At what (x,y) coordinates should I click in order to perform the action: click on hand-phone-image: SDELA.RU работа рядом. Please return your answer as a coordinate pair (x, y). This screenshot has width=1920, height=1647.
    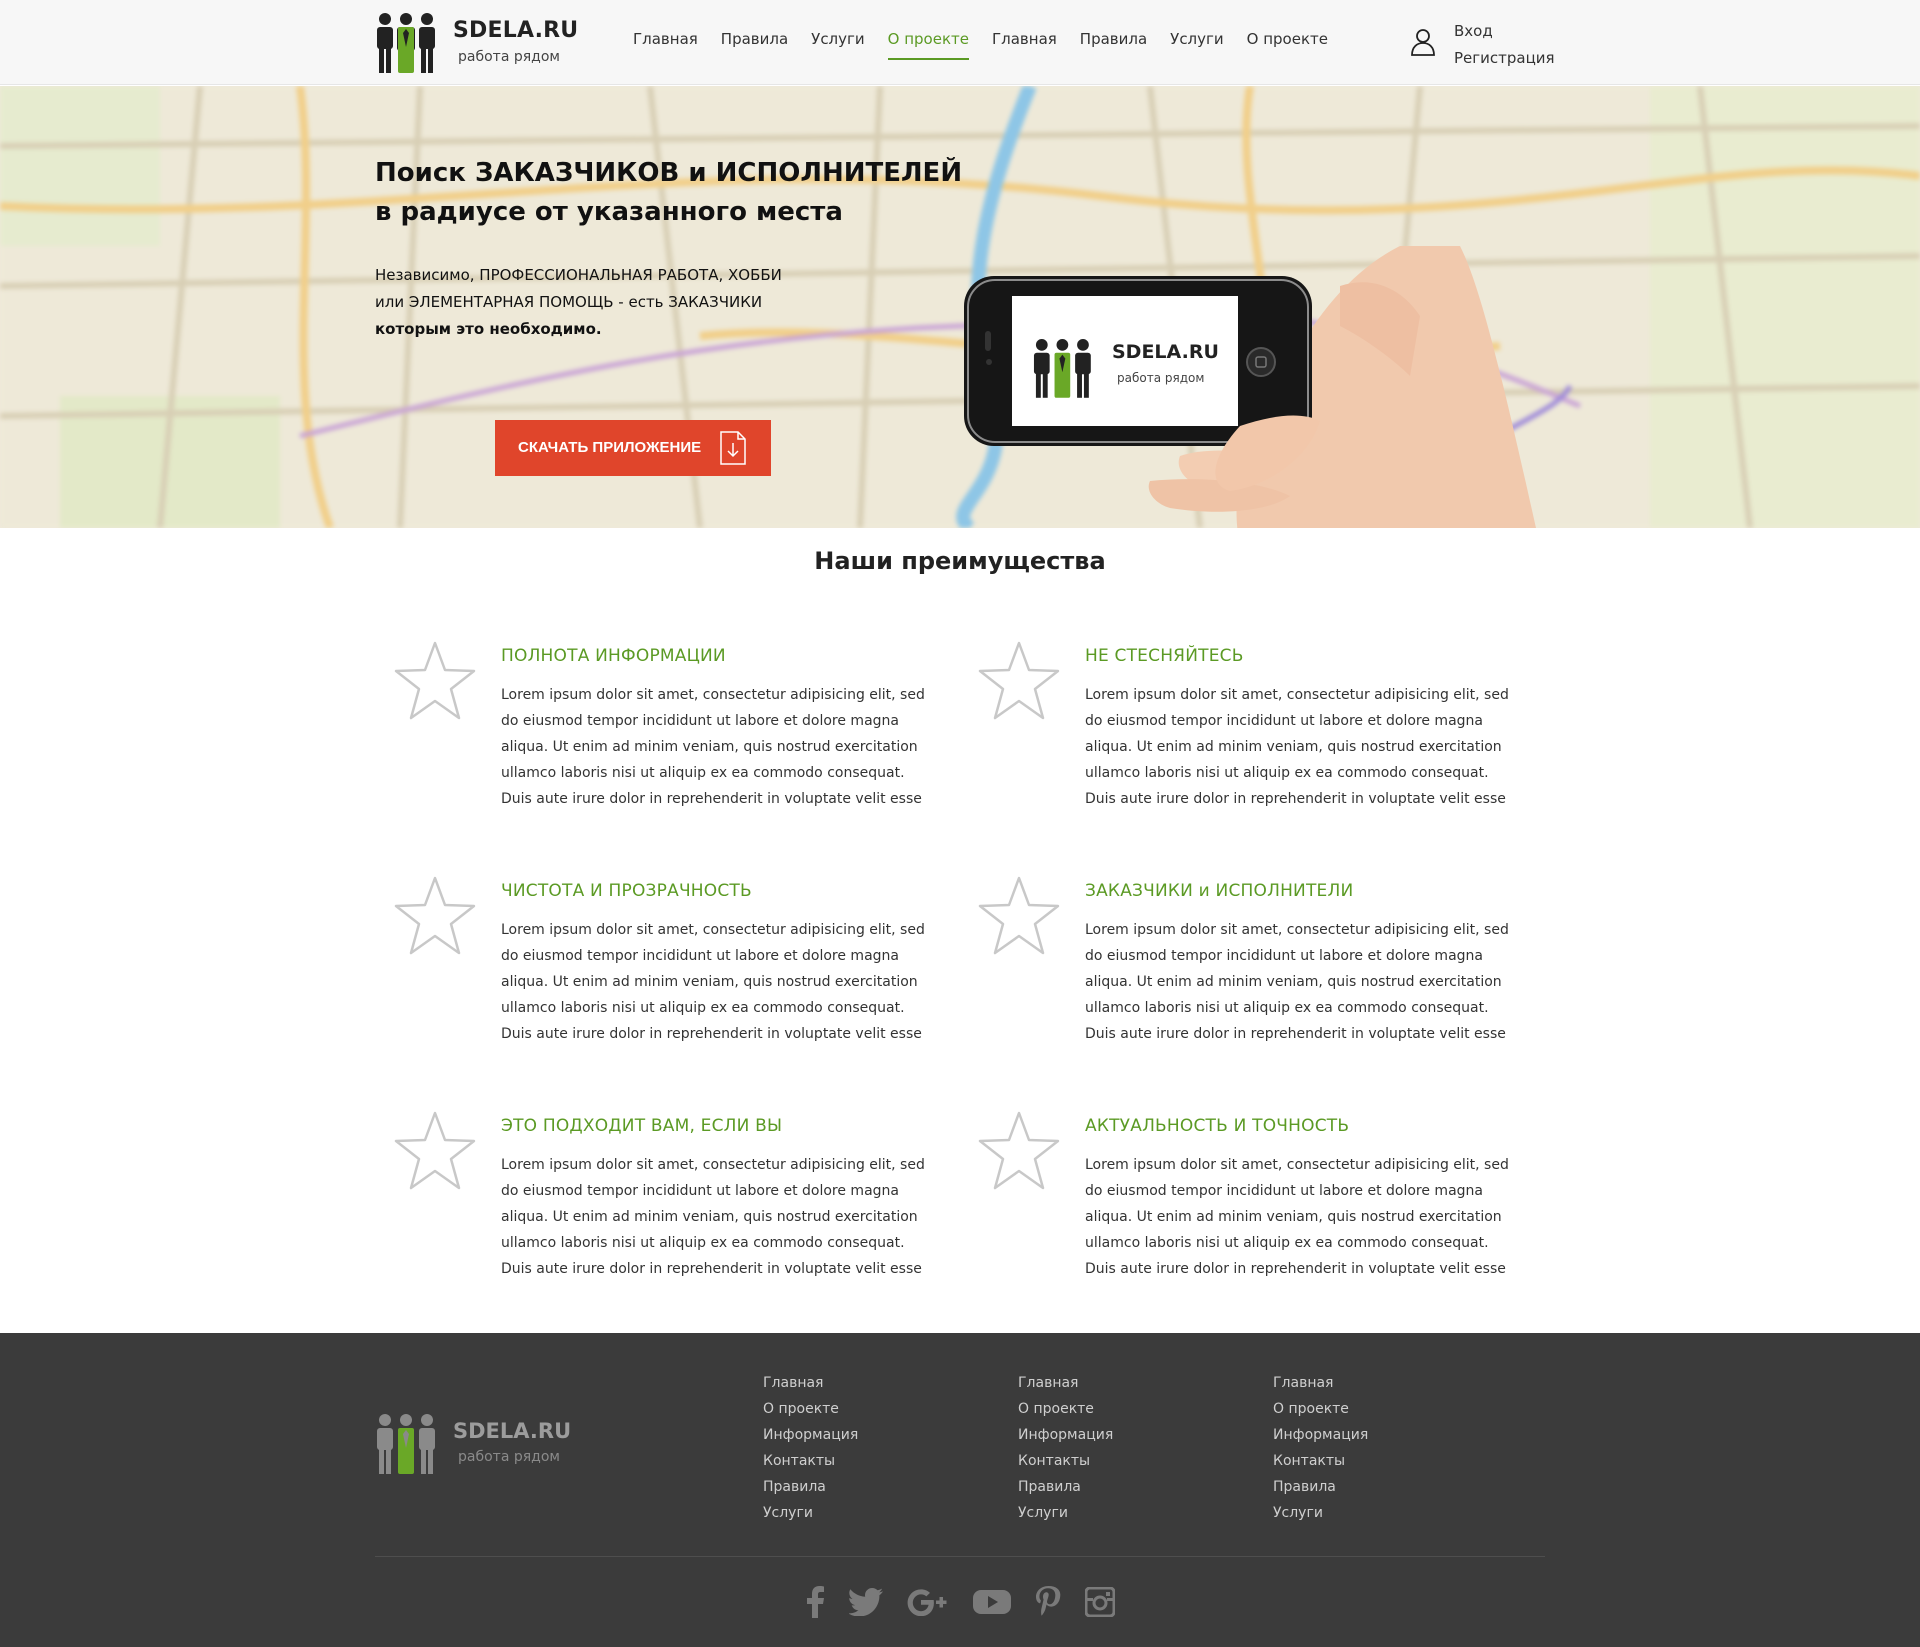
    Looking at the image, I should click on (1250, 387).